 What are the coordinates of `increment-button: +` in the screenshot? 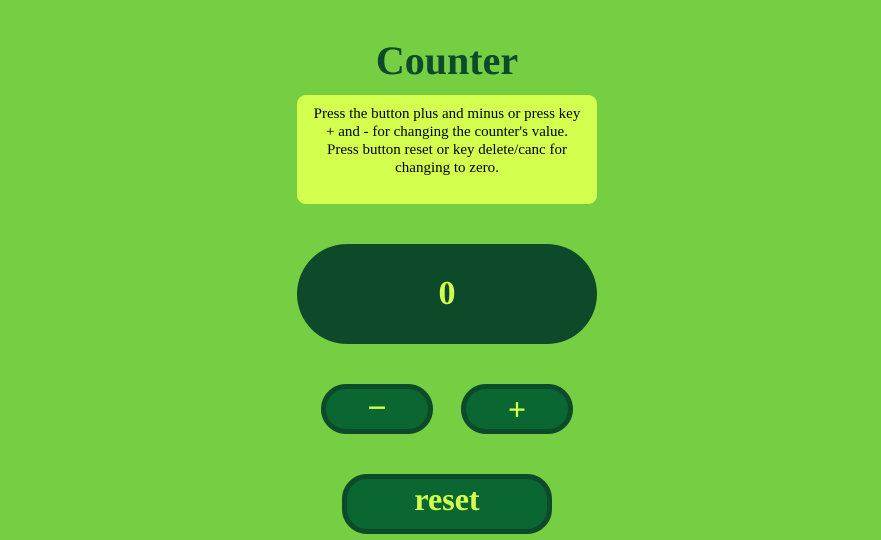 It's located at (517, 409).